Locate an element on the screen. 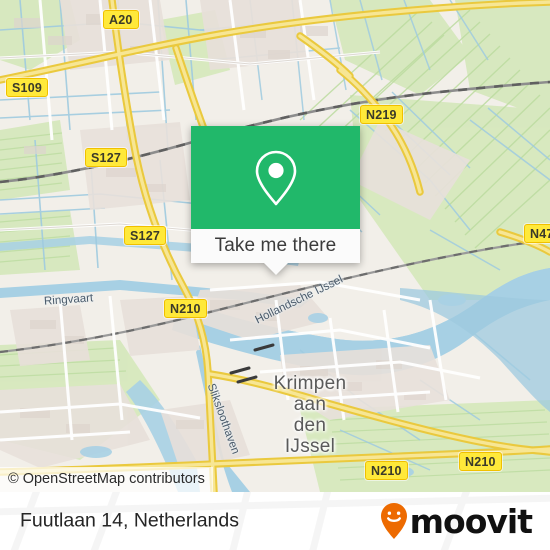  moovit-smiley-pin-icon is located at coordinates (393, 521).